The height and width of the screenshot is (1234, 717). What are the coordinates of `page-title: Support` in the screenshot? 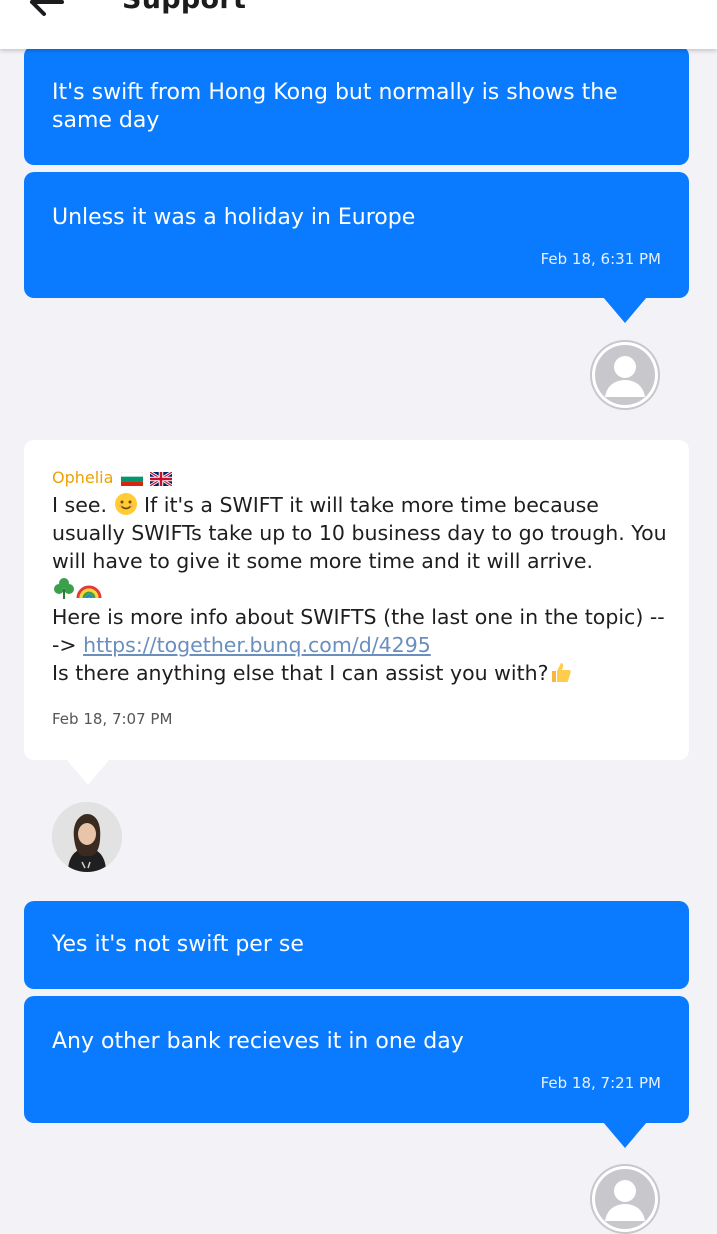 It's located at (184, 7).